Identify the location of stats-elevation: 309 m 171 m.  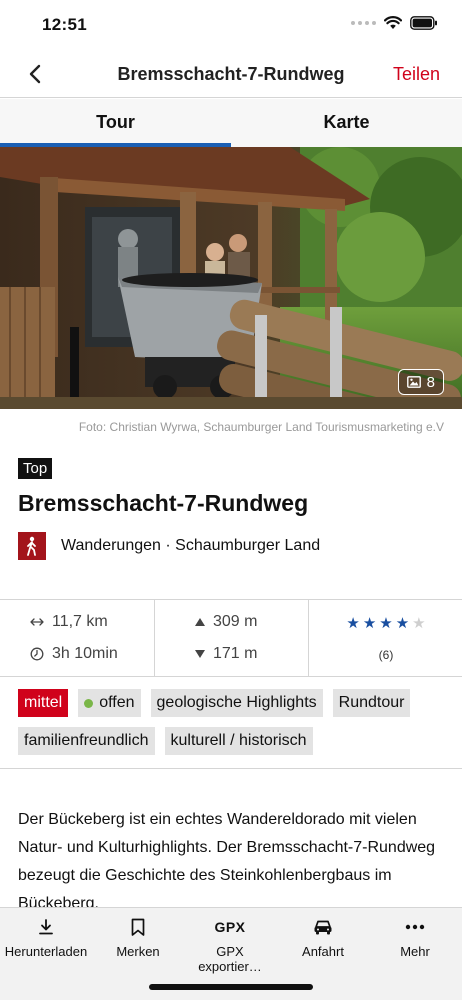
(231, 638).